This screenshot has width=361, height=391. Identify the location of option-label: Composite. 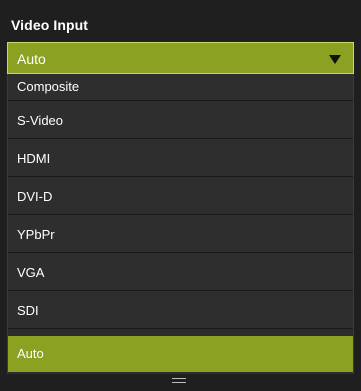
(48, 86).